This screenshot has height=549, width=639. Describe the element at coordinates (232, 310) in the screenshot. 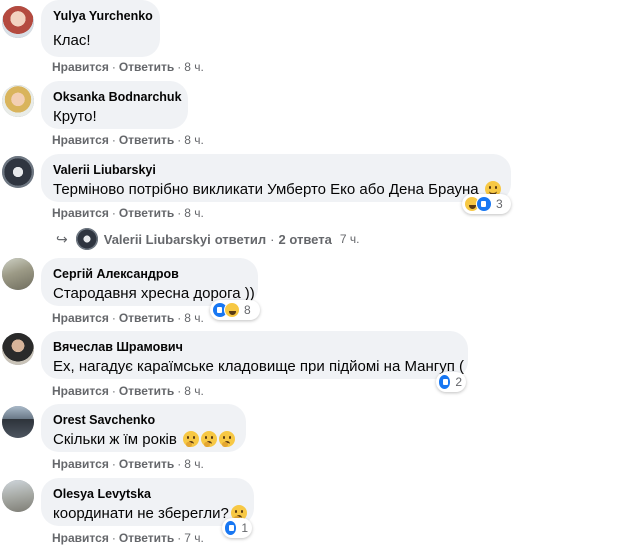

I see `haha-reaction-icon` at that location.